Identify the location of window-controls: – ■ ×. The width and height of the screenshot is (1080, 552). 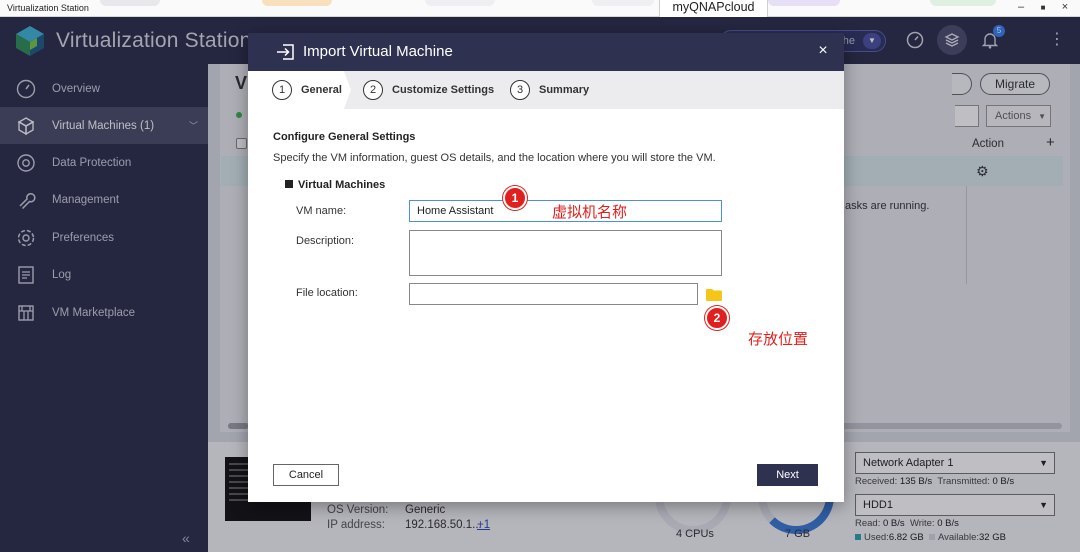
(1043, 8).